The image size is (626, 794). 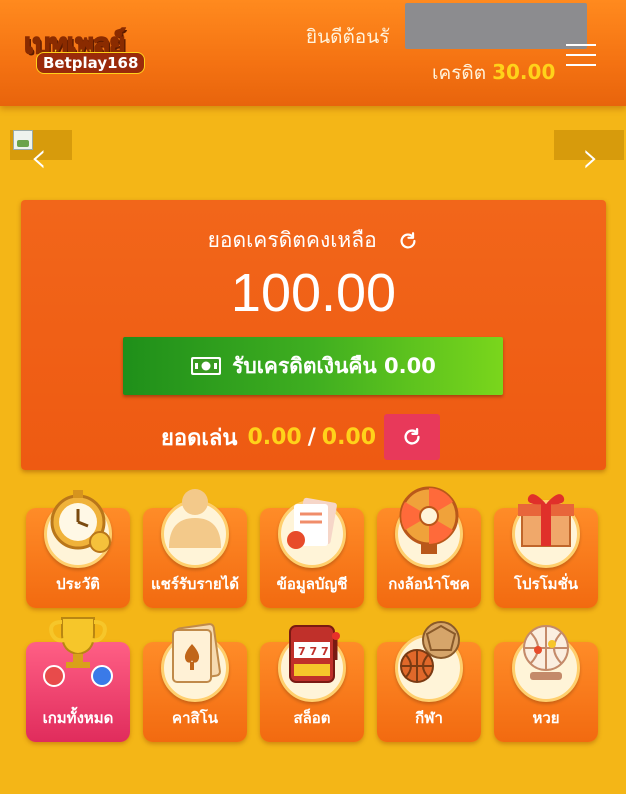 I want to click on gift-icon, so click(x=546, y=520).